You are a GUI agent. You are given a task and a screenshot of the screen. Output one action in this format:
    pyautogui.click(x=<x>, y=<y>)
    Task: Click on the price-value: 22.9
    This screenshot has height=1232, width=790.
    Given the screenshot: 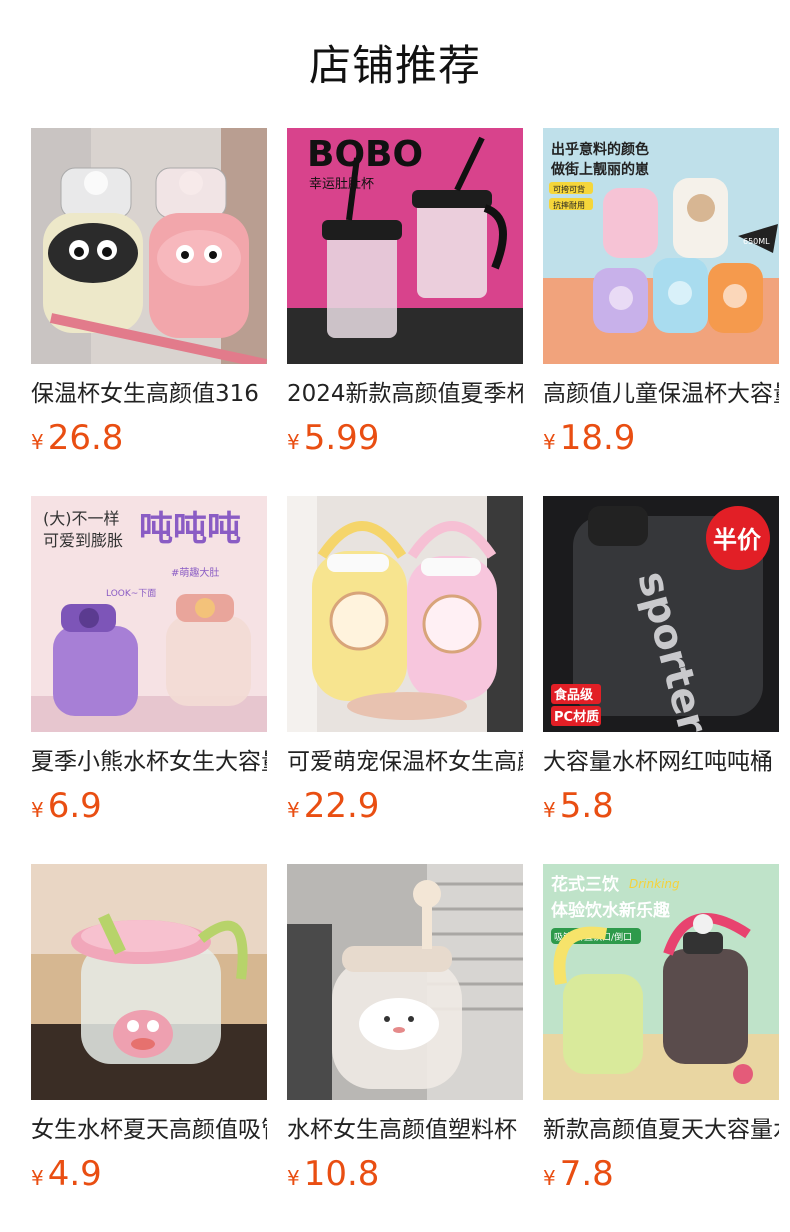 What is the action you would take?
    pyautogui.click(x=341, y=806)
    